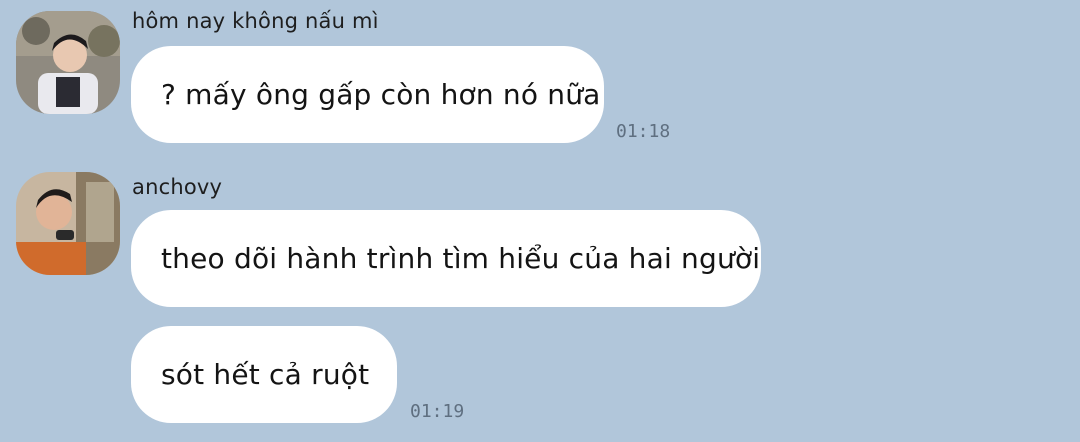 The height and width of the screenshot is (442, 1080). I want to click on message-timestamp: 01:18, so click(643, 131).